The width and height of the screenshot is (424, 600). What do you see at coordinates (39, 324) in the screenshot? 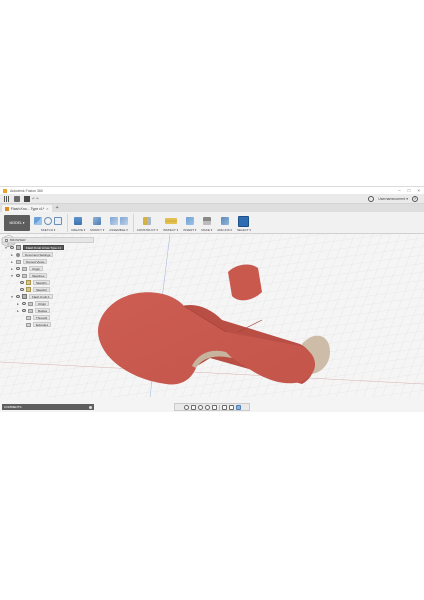
I see `tree-item-extrude1: Extrude1` at bounding box center [39, 324].